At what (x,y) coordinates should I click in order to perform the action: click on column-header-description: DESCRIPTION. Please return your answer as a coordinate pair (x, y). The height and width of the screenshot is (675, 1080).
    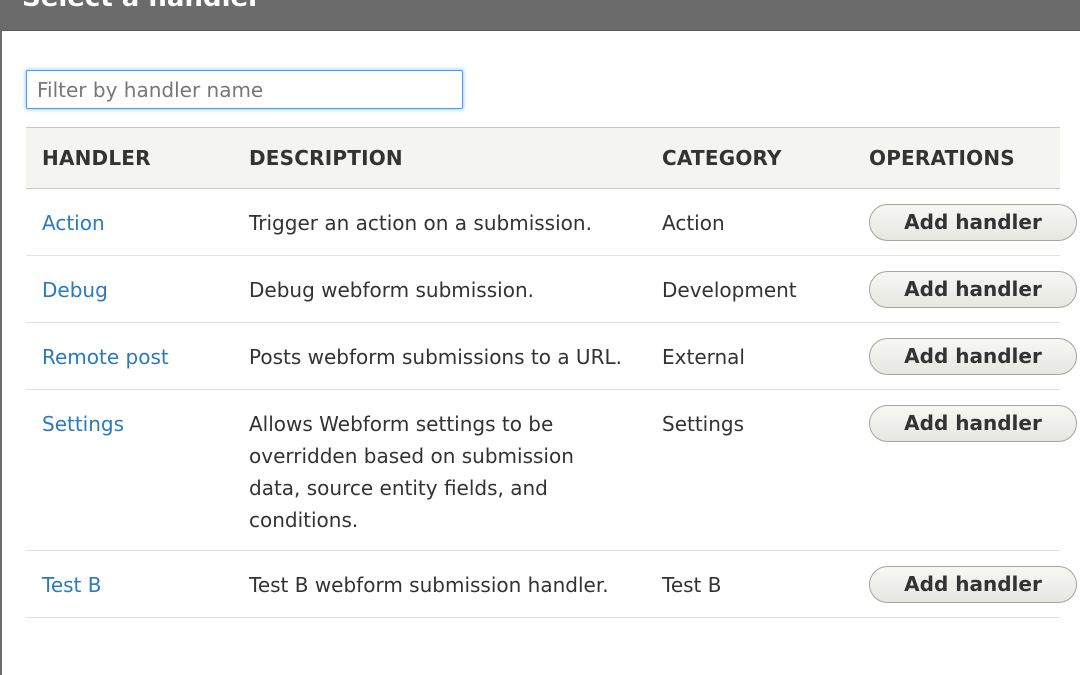
    Looking at the image, I should click on (439, 158).